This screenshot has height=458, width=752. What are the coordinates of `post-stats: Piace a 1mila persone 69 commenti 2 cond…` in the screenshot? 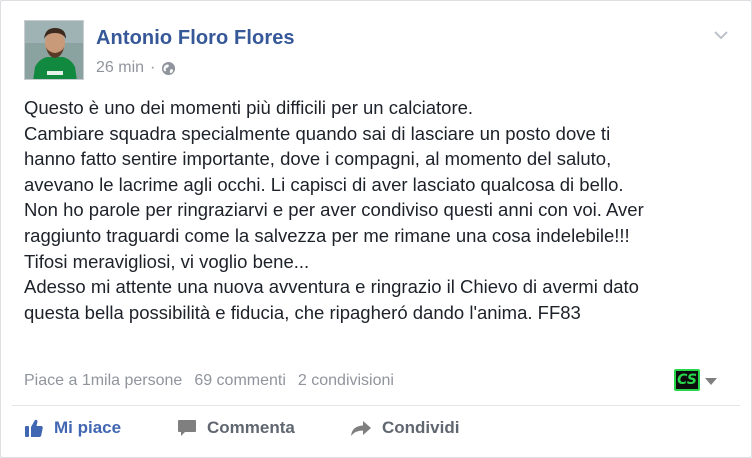 It's located at (209, 381).